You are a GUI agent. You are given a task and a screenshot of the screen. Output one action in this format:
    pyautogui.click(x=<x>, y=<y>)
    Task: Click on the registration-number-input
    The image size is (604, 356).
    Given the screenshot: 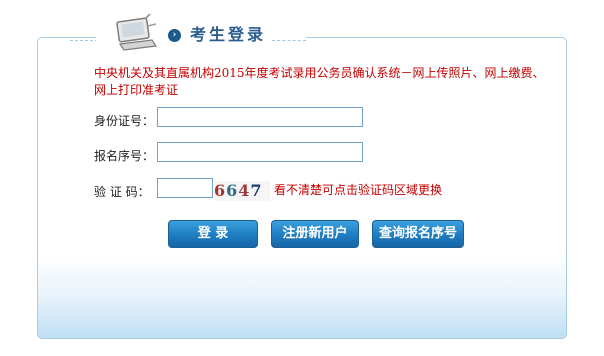 What is the action you would take?
    pyautogui.click(x=260, y=152)
    